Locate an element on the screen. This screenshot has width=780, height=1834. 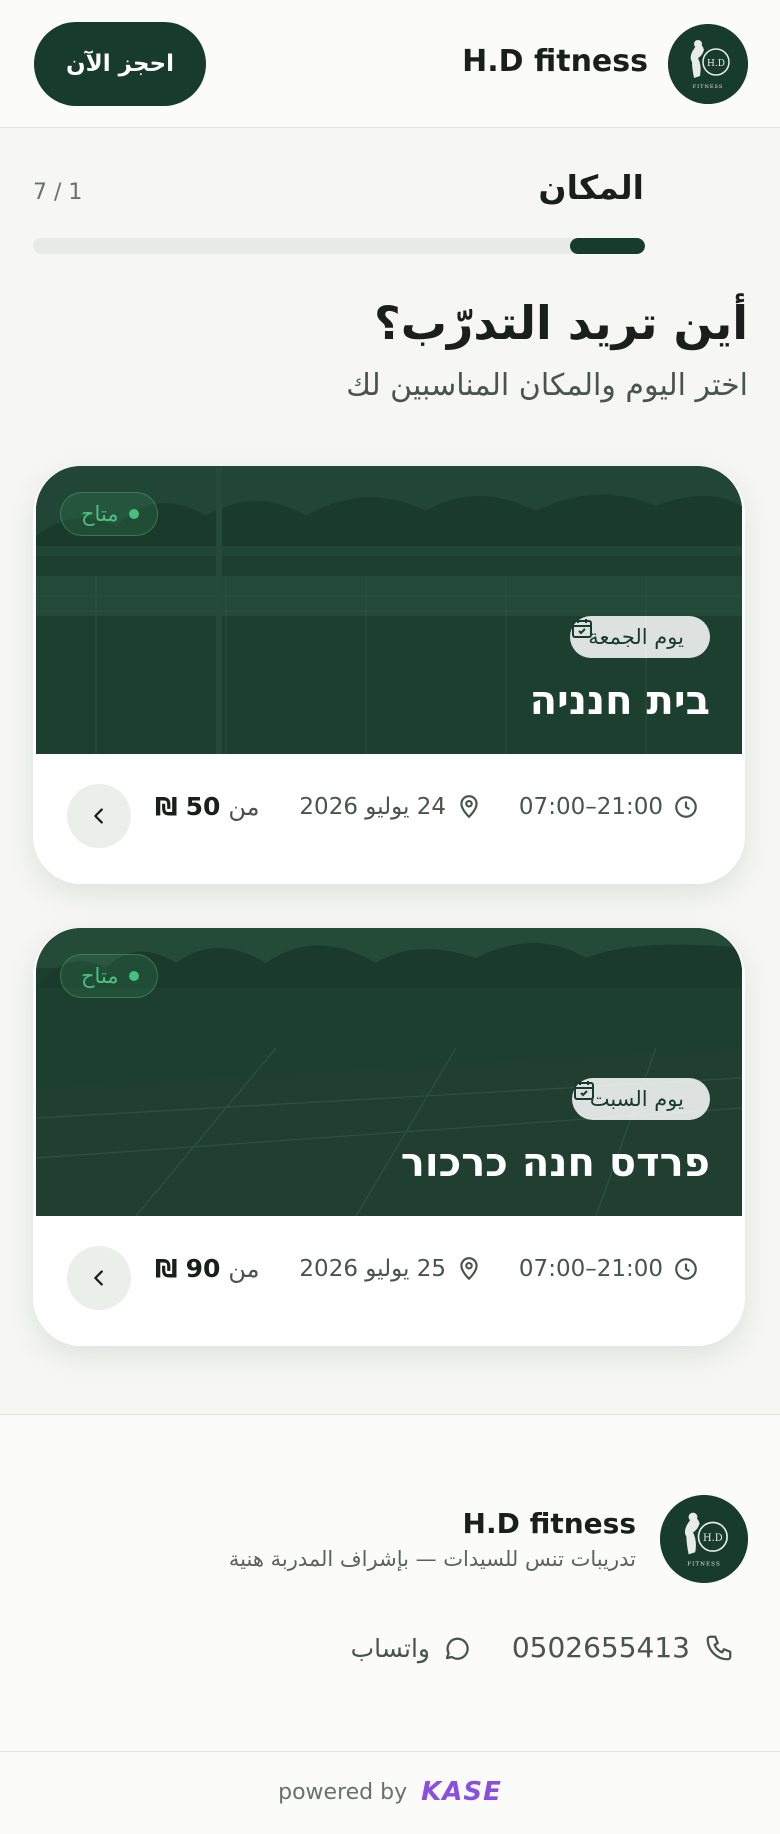
date: 24 يوليو 2026 is located at coordinates (390, 807).